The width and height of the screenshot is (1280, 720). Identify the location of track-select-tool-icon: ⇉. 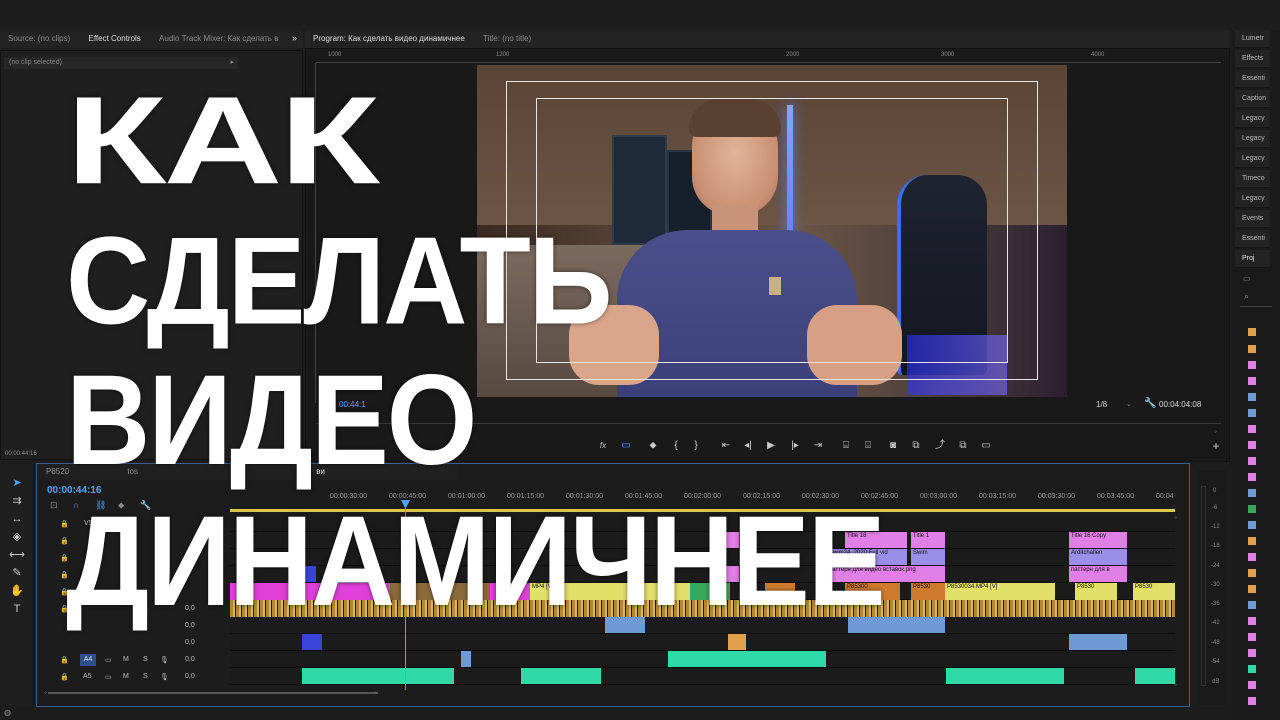
(17, 501).